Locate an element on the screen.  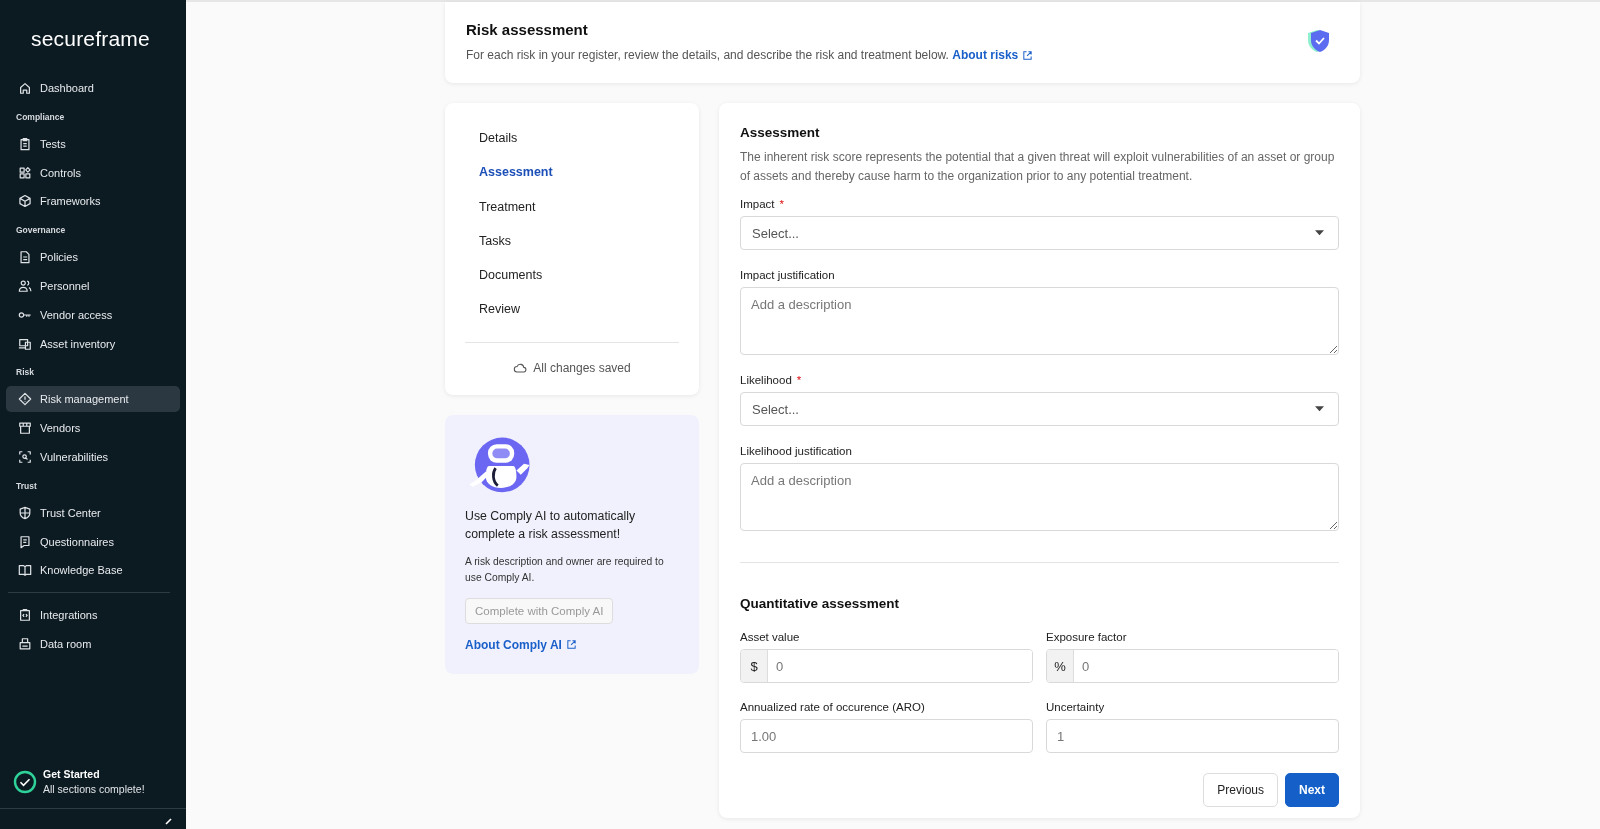
page-description: For each risk in your register, review the details, and describe the risk and treatment below. is located at coordinates (707, 55).